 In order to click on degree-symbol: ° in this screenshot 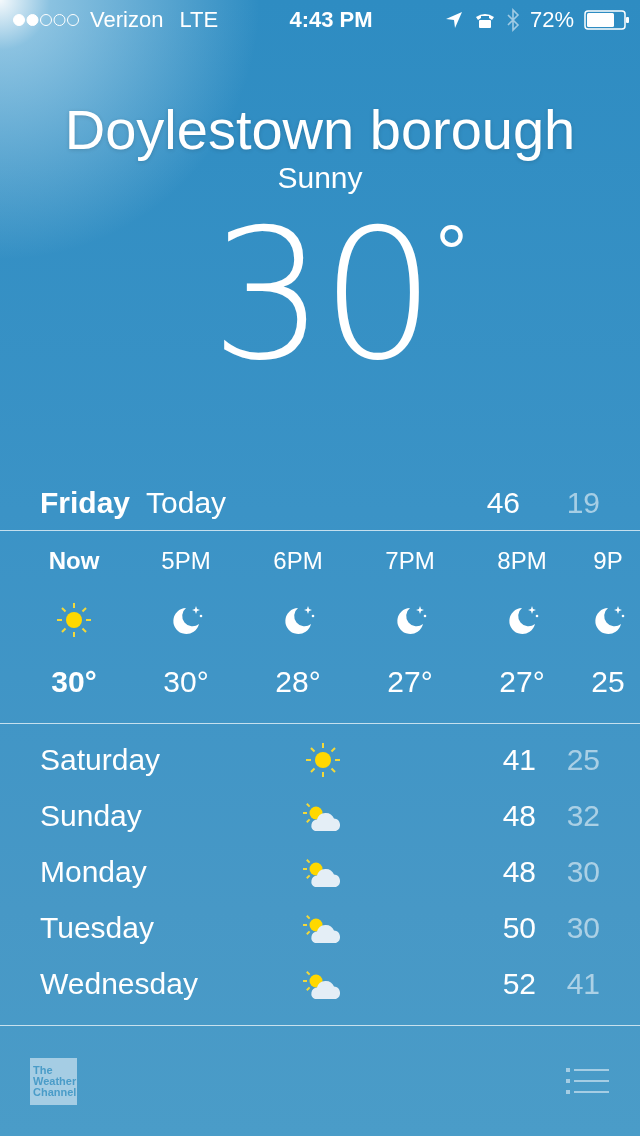, I will do `click(451, 254)`.